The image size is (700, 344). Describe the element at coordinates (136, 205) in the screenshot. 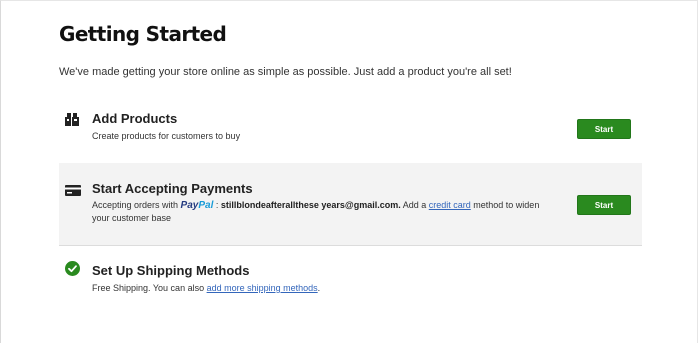

I see `description-prefix: Accepting orders with` at that location.